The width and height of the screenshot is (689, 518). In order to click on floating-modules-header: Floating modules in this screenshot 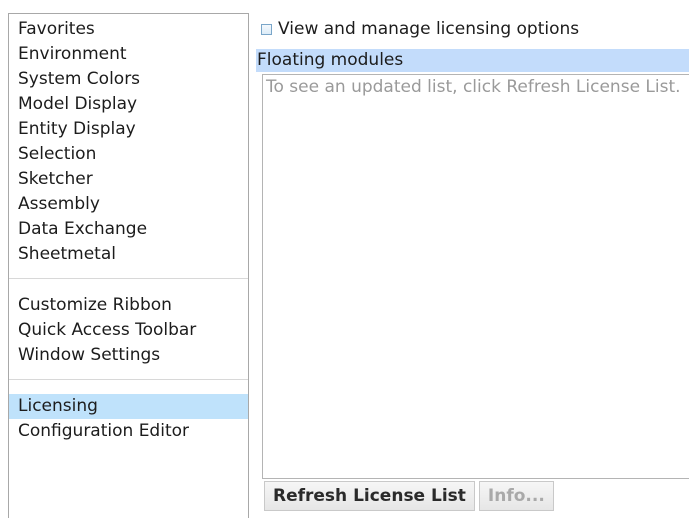, I will do `click(472, 60)`.